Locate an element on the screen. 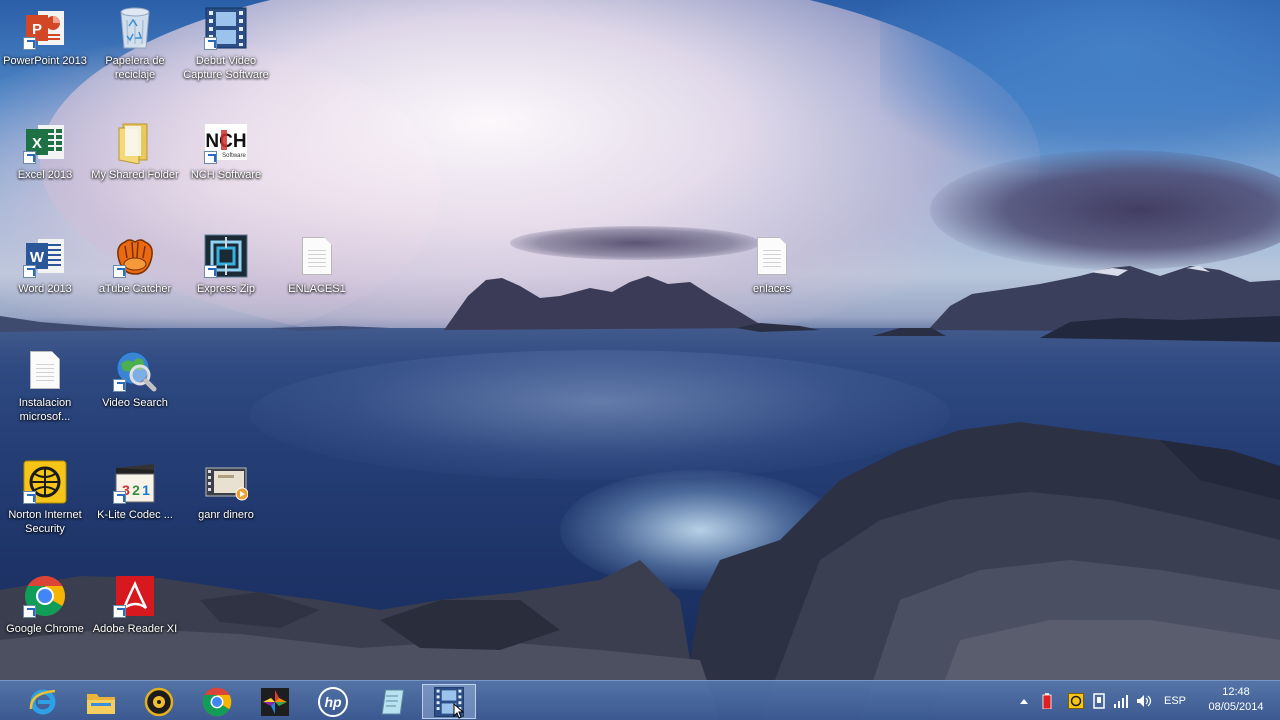 This screenshot has width=1280, height=720. icon-label: Express Zip is located at coordinates (226, 289).